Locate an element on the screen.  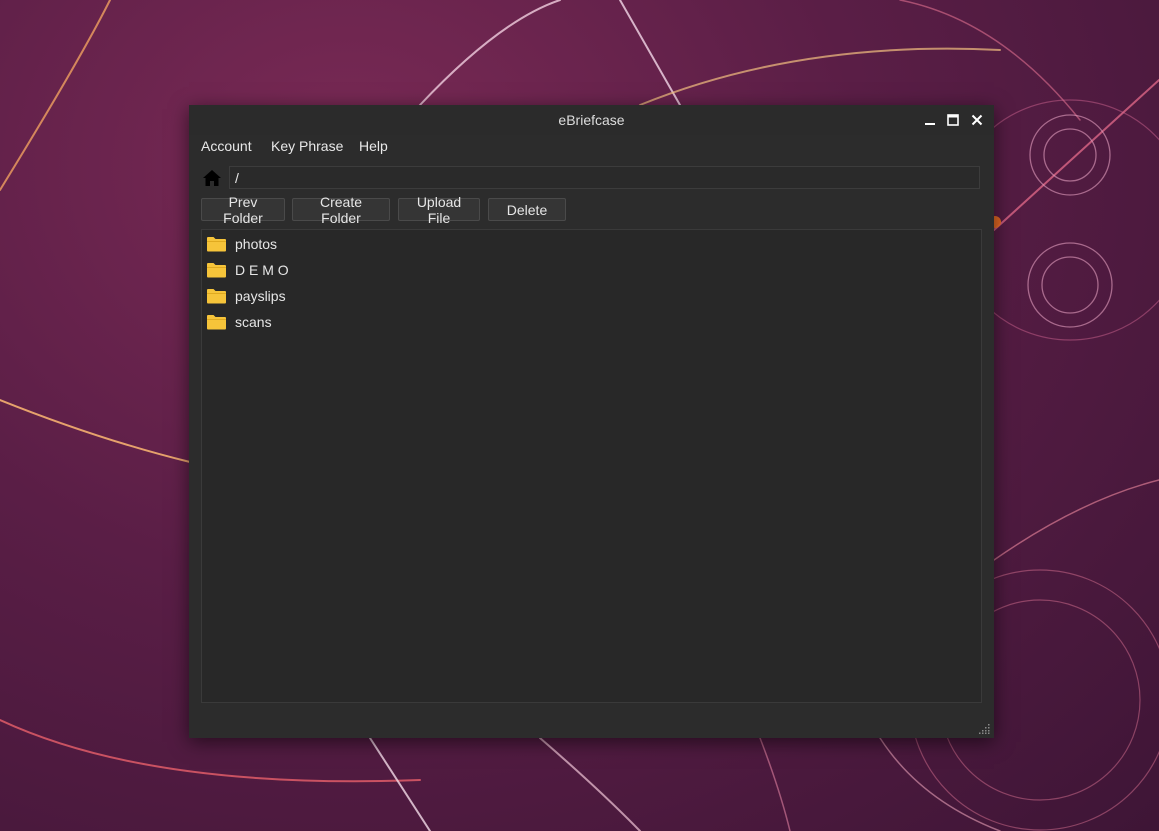
list-item: photos is located at coordinates (356, 244).